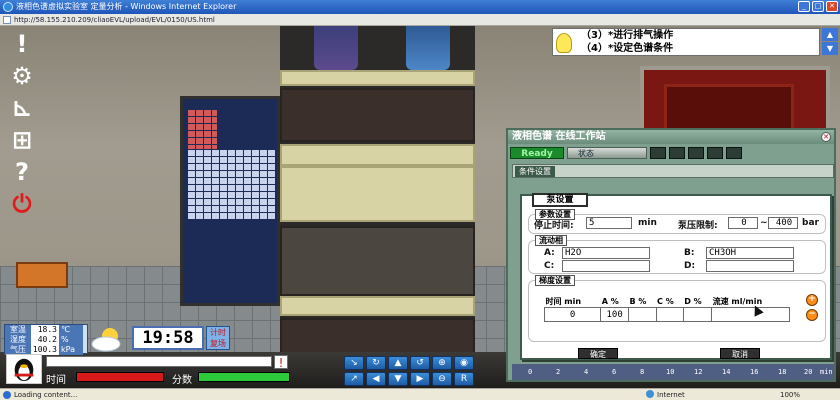  Describe the element at coordinates (376, 378) in the screenshot. I see `nav-left-icon: ◀` at that location.